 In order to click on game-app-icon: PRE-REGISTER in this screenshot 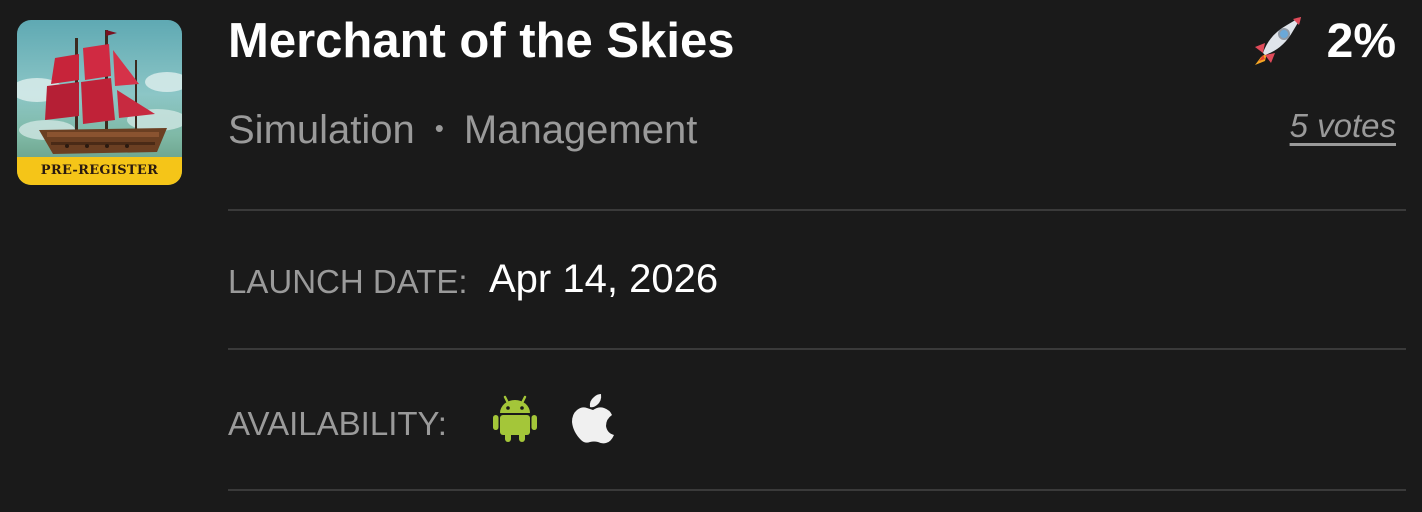, I will do `click(99, 102)`.